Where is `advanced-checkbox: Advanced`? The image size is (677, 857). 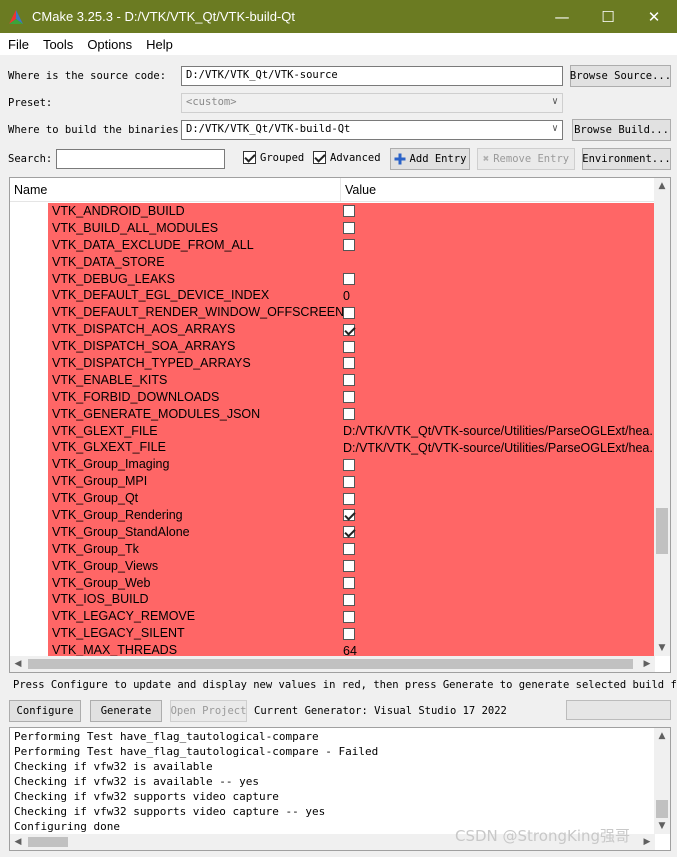 advanced-checkbox: Advanced is located at coordinates (347, 157).